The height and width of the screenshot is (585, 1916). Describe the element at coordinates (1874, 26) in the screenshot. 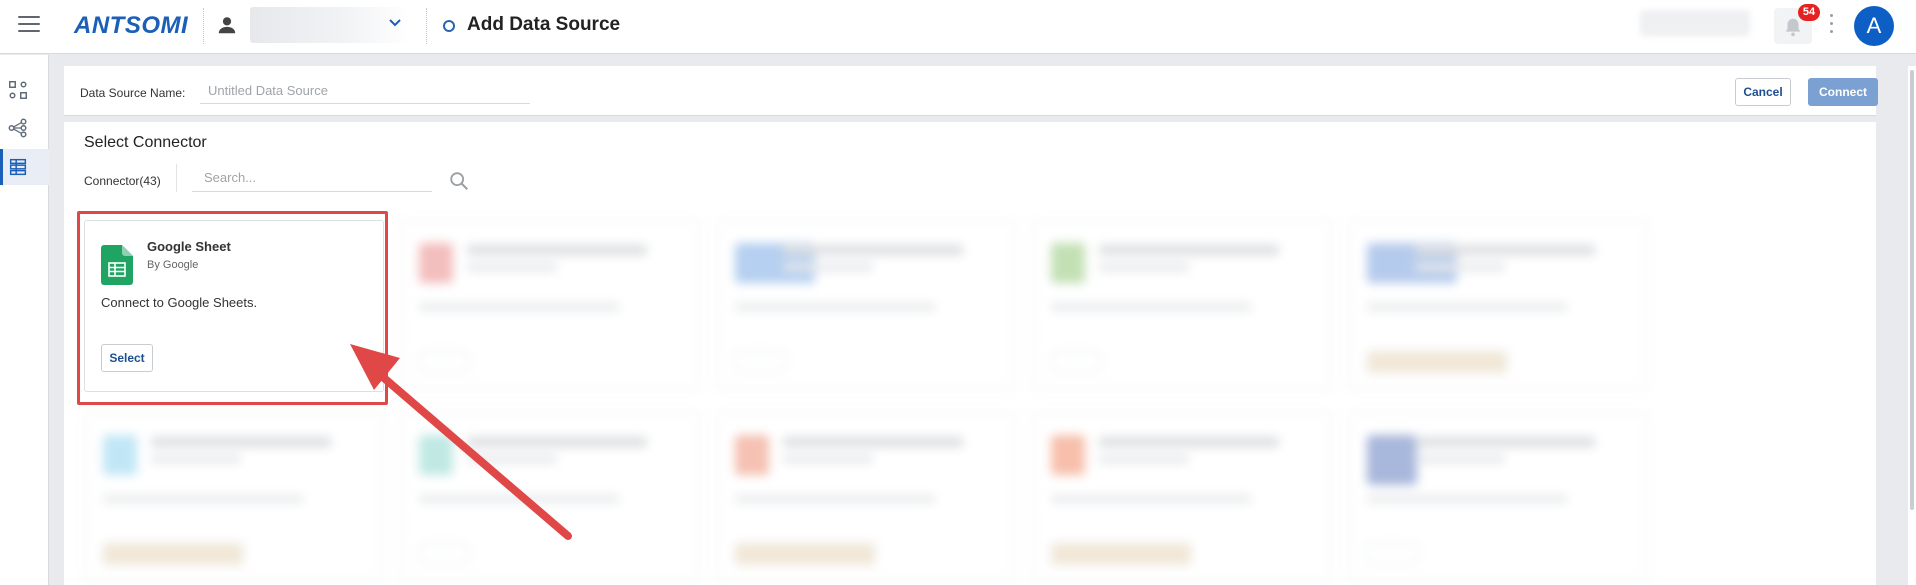

I see `avatar: A` at that location.